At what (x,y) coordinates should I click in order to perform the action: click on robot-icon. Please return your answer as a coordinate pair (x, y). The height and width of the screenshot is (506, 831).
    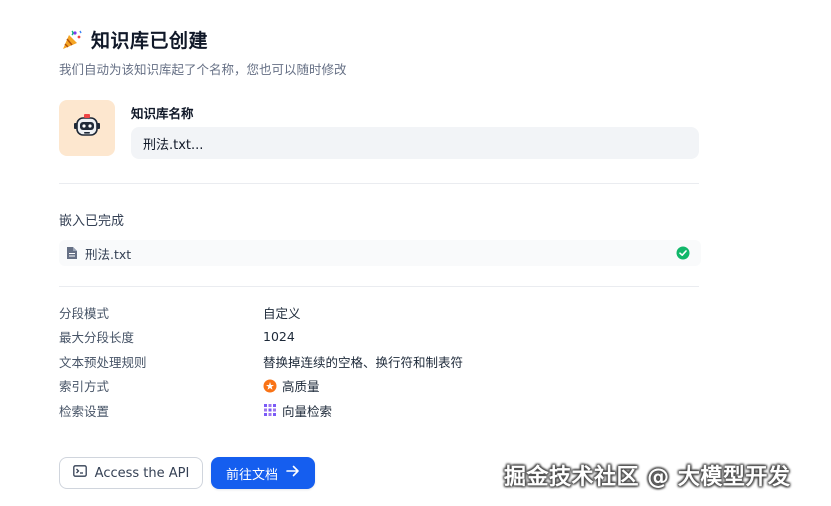
    Looking at the image, I should click on (87, 128).